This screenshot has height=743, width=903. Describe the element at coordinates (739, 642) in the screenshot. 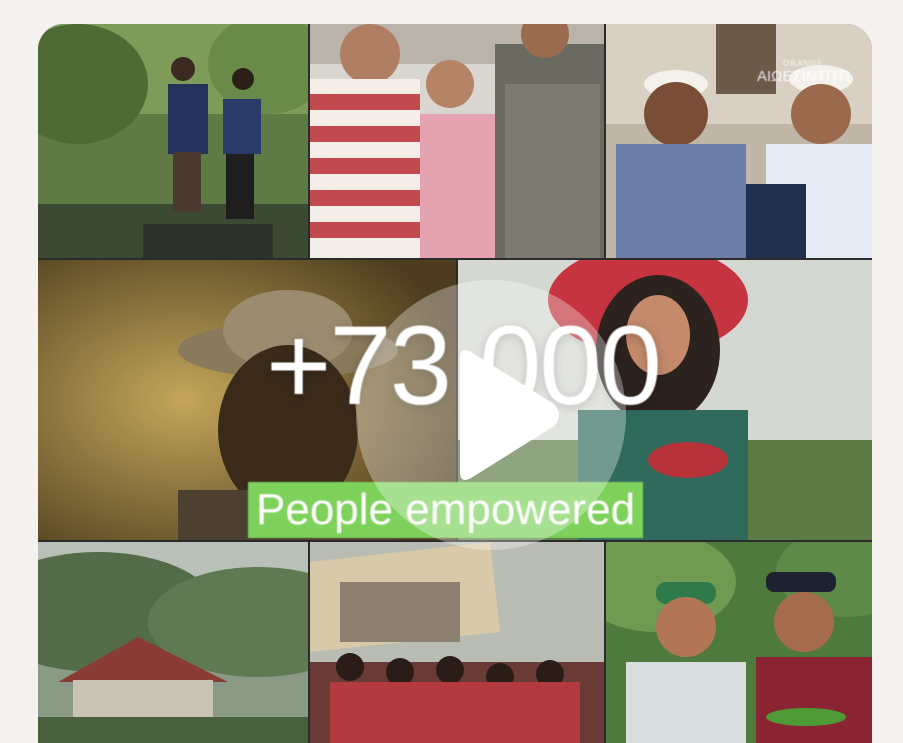

I see `photo-tile-farmers-peppers` at that location.